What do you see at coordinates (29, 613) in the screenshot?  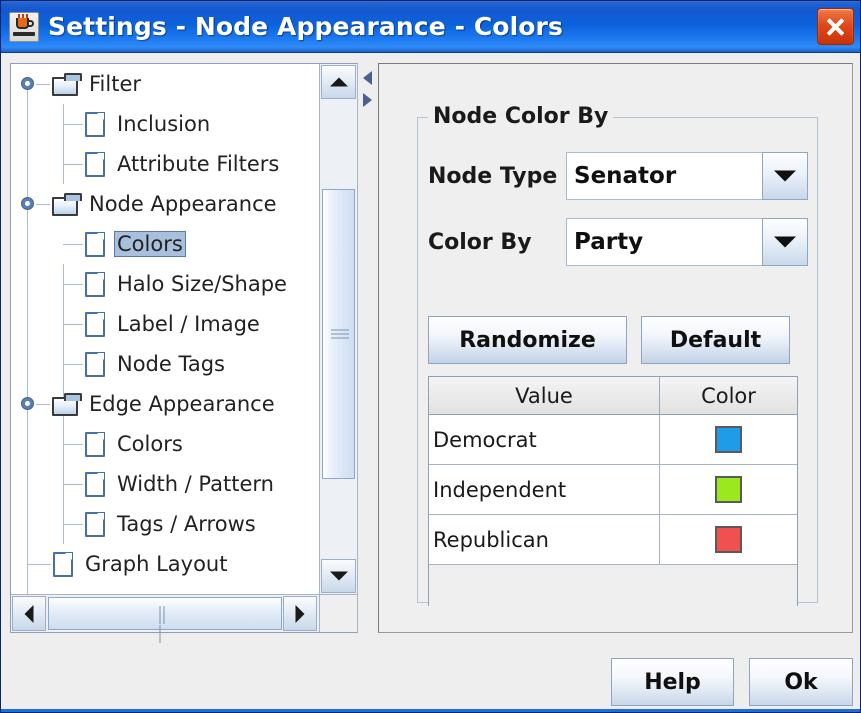 I see `scroll-left-button` at bounding box center [29, 613].